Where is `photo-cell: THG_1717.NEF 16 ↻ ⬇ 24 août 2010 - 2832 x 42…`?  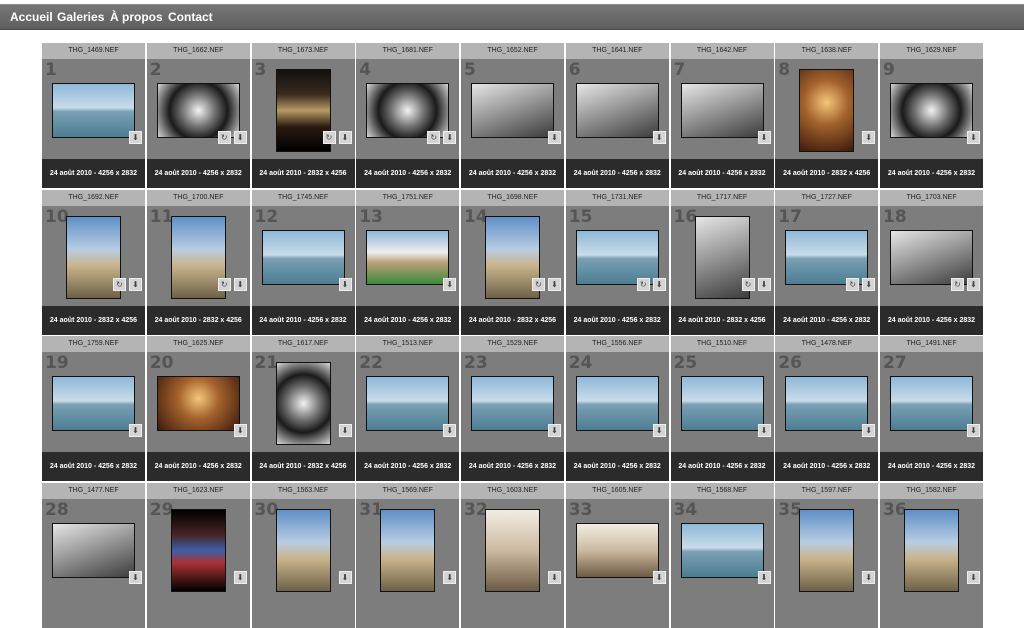
photo-cell: THG_1717.NEF 16 ↻ ⬇ 24 août 2010 - 2832 x 42… is located at coordinates (722, 262).